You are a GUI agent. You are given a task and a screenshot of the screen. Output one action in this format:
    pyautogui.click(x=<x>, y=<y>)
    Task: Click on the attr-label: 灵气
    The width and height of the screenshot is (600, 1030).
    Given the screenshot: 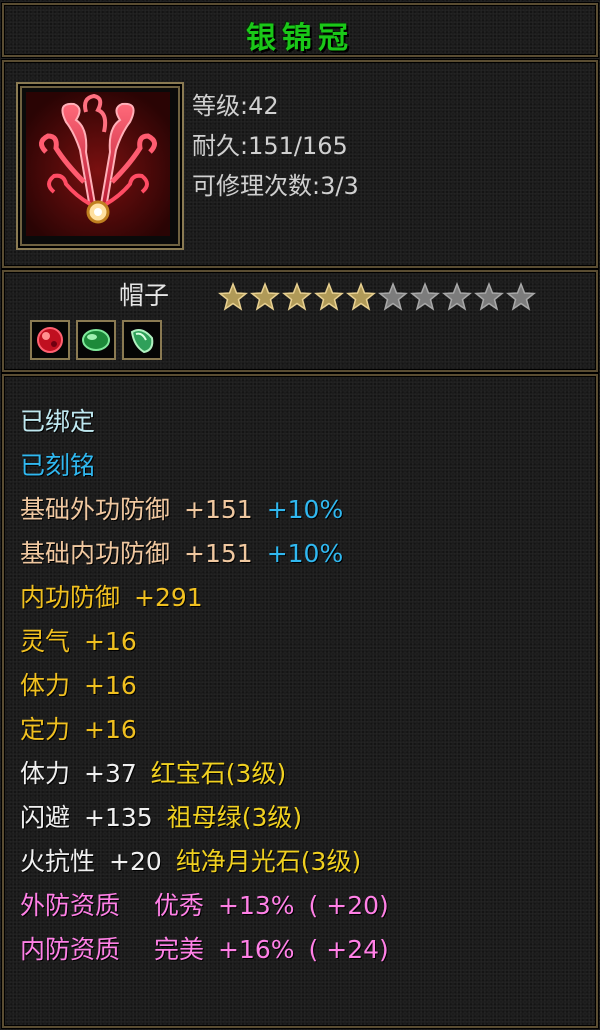 What is the action you would take?
    pyautogui.click(x=45, y=641)
    